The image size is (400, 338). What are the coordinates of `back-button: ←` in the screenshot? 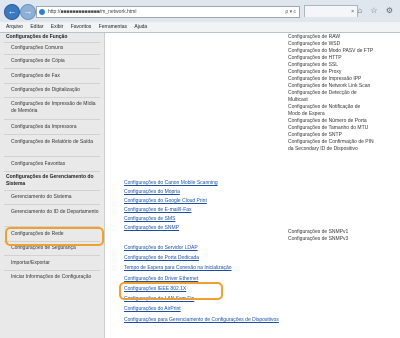 It's located at (12, 12).